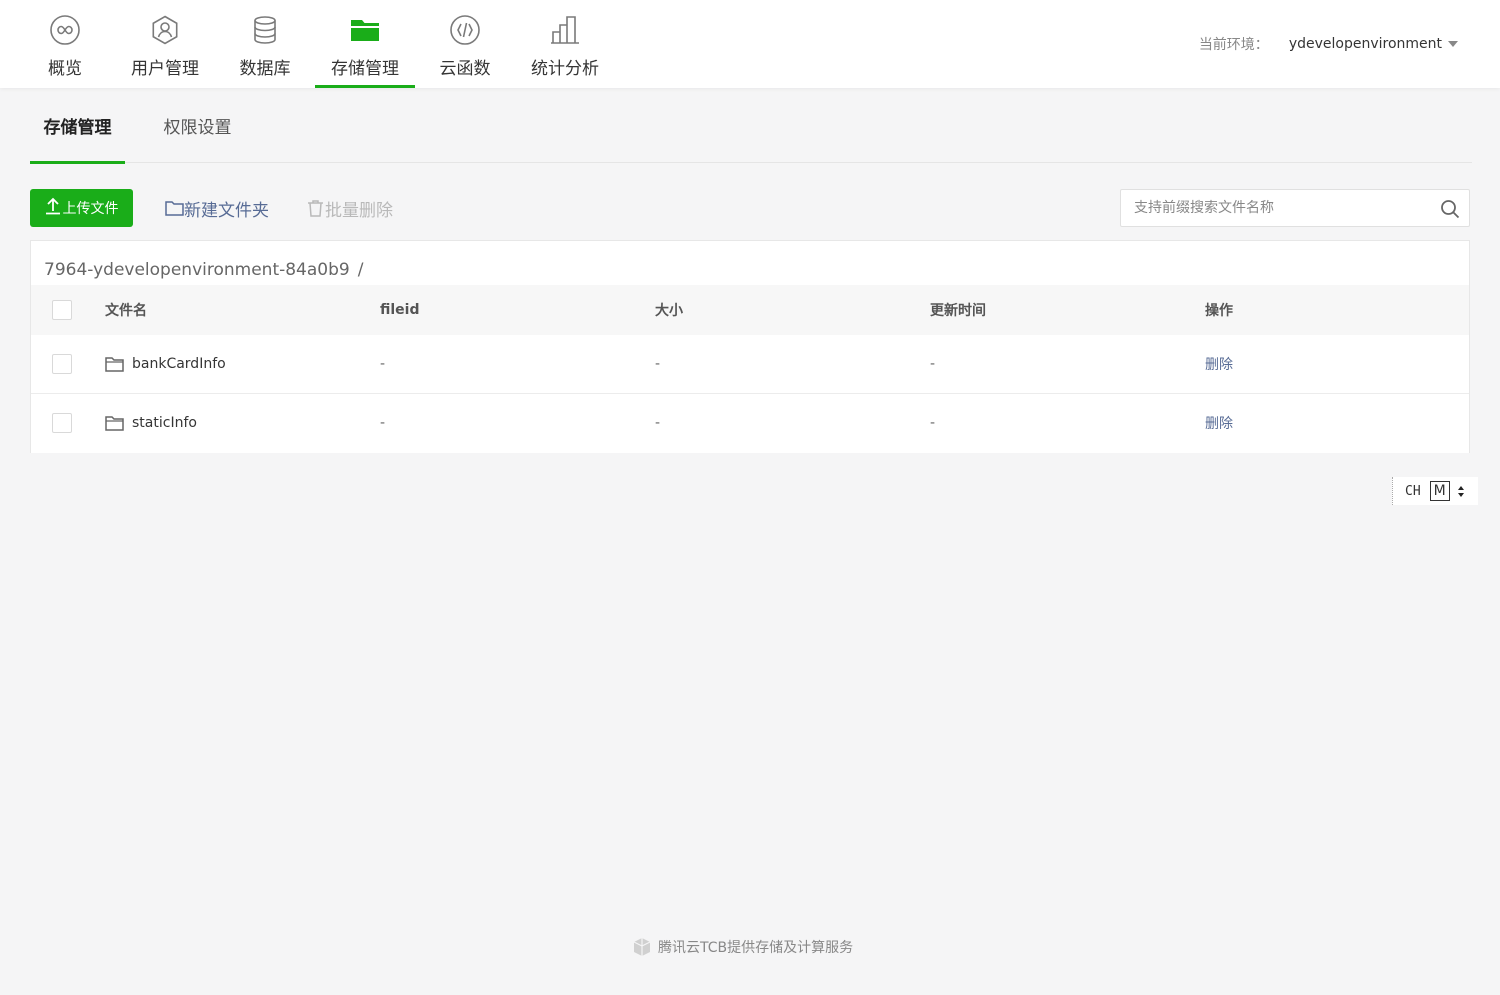 This screenshot has width=1500, height=995. I want to click on ime-toolbar: CH M, so click(1435, 491).